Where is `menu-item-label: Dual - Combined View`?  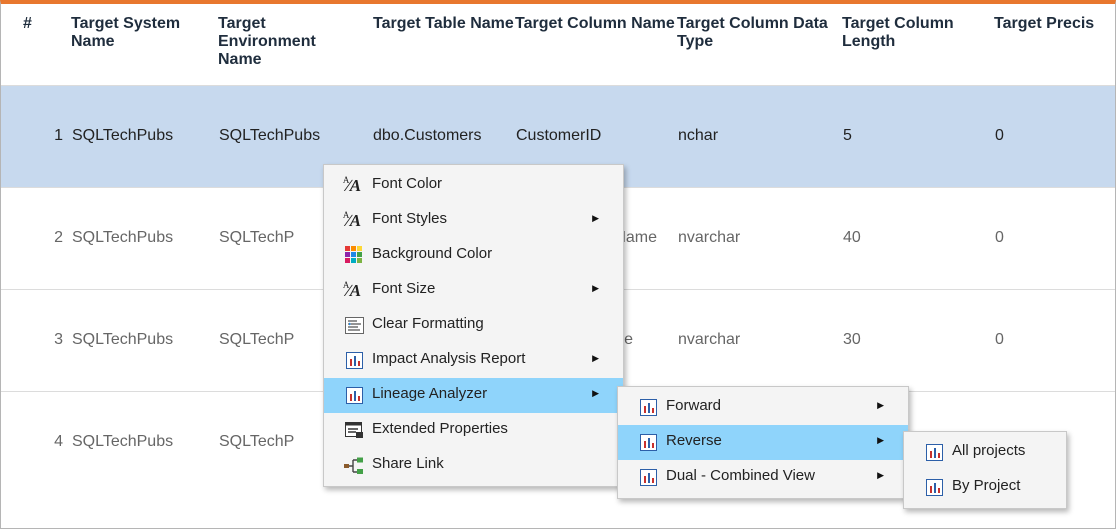
menu-item-label: Dual - Combined View is located at coordinates (740, 475).